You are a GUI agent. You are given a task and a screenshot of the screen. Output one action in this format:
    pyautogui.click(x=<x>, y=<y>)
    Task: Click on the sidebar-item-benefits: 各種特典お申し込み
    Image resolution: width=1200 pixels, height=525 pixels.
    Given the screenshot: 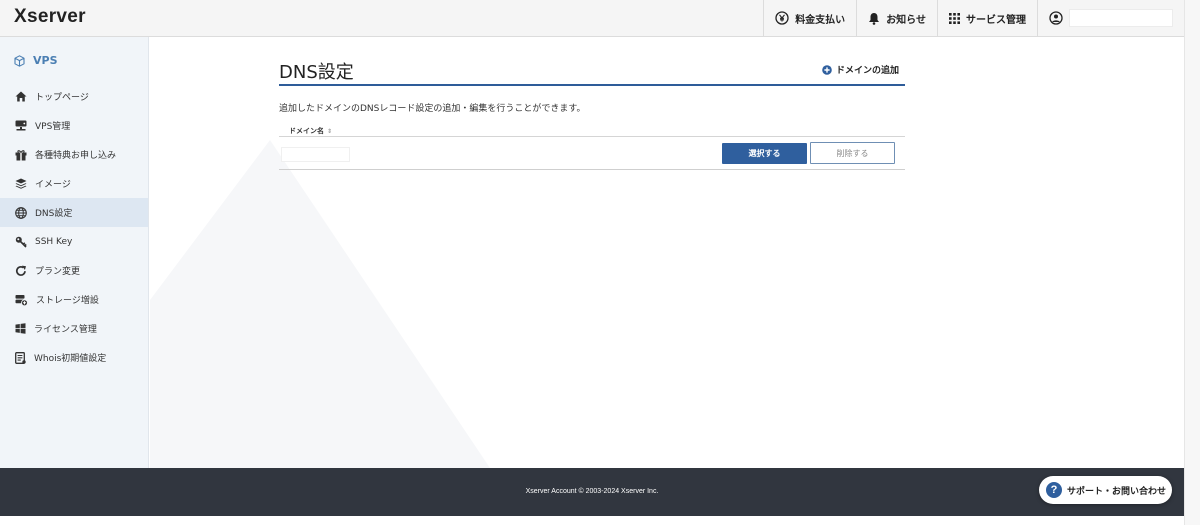 What is the action you would take?
    pyautogui.click(x=74, y=154)
    